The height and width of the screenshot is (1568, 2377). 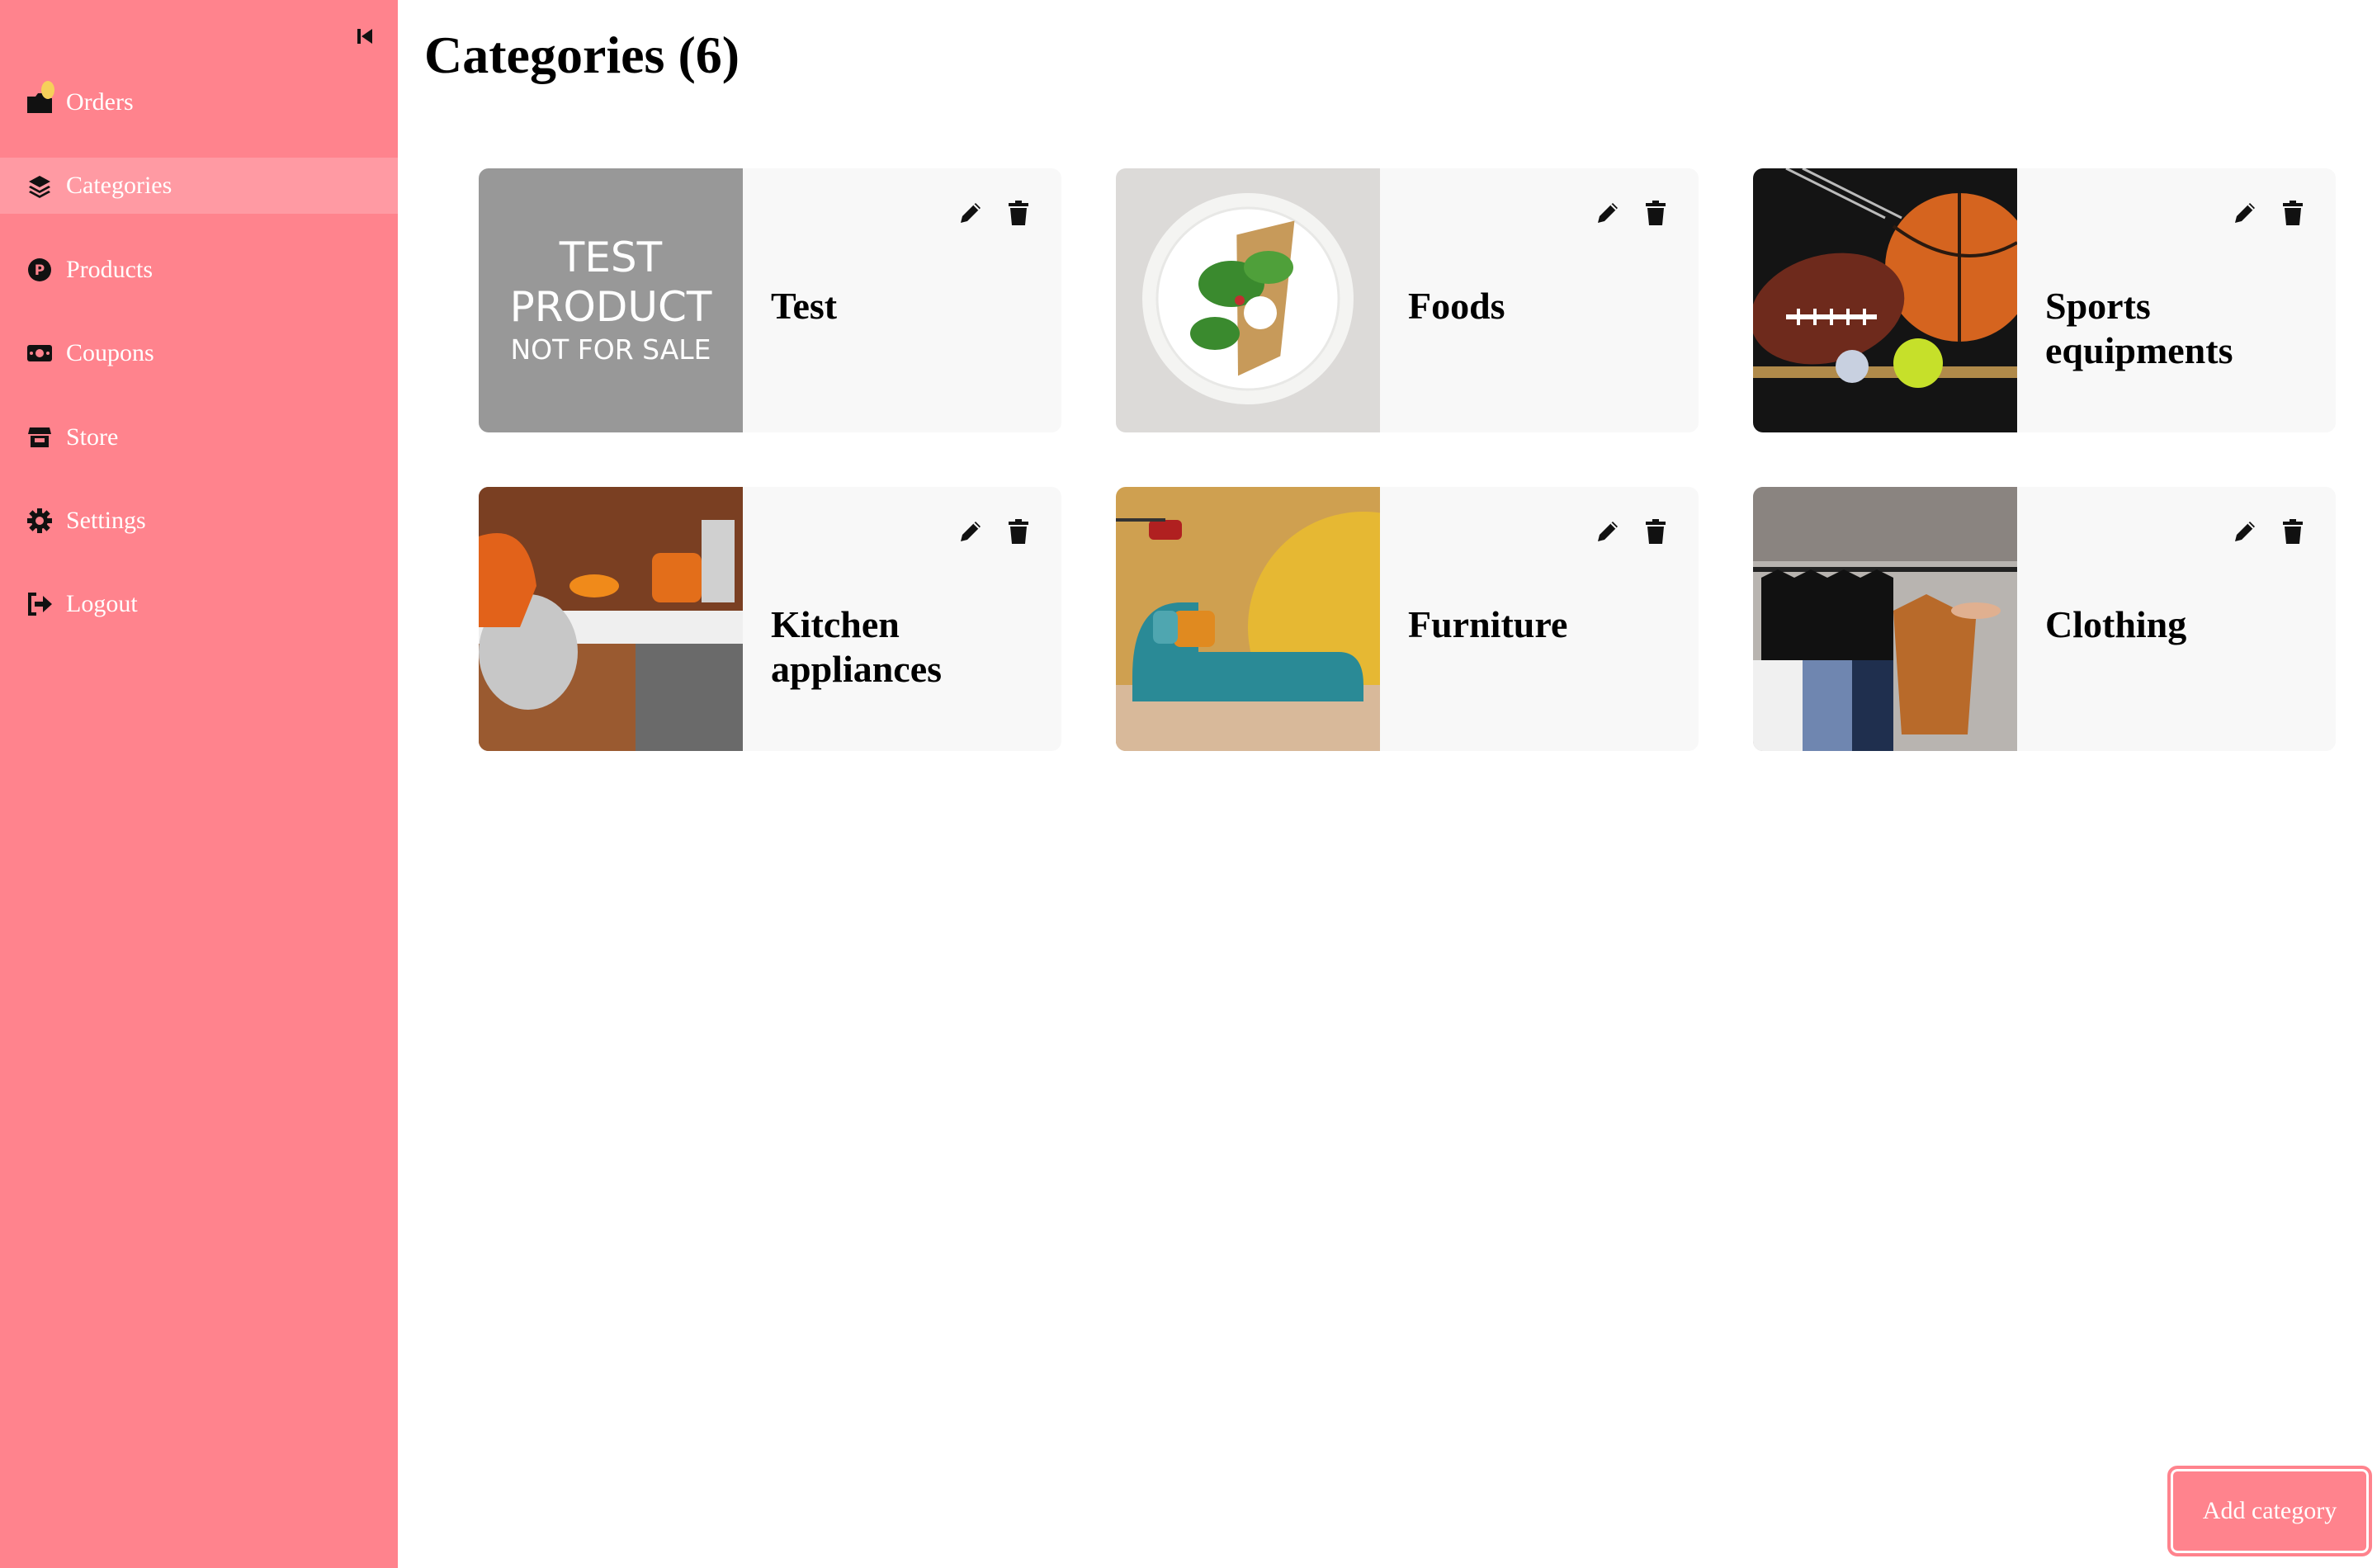 I want to click on sidebar-item-logout: Logout, so click(x=199, y=604).